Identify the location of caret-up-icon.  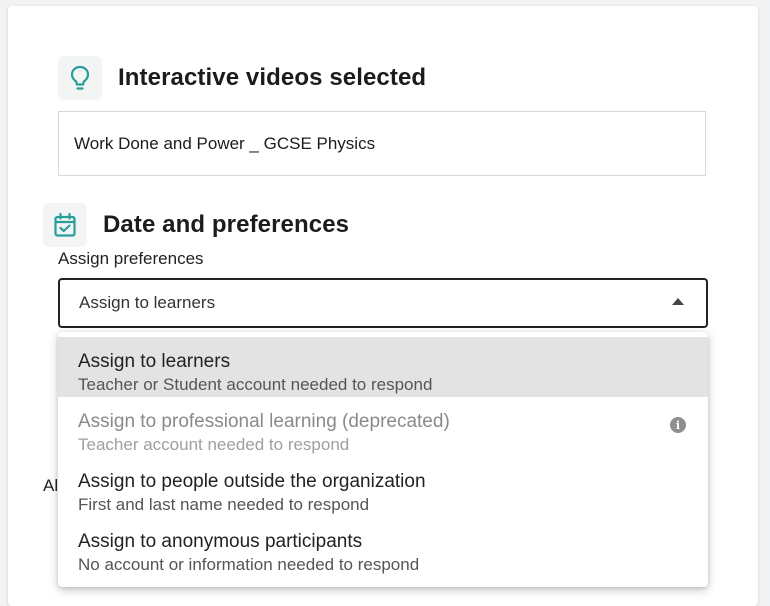
(678, 301).